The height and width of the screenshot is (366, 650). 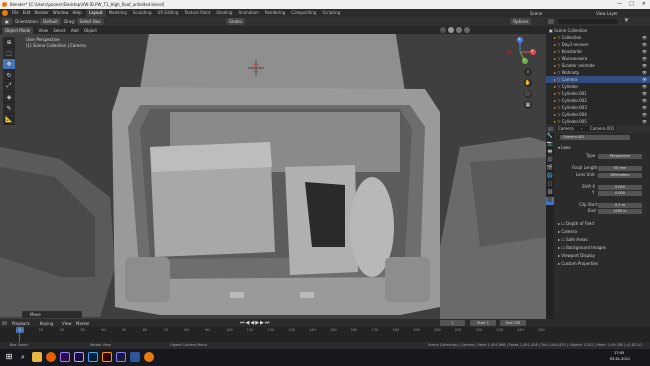 I want to click on tab-animation: Animation, so click(x=248, y=13).